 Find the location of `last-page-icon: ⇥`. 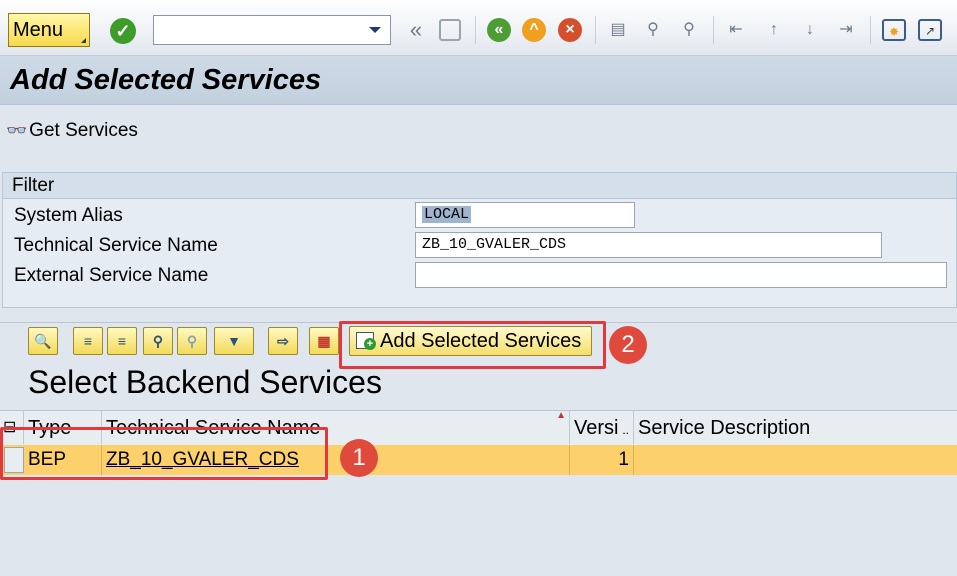

last-page-icon: ⇥ is located at coordinates (846, 30).